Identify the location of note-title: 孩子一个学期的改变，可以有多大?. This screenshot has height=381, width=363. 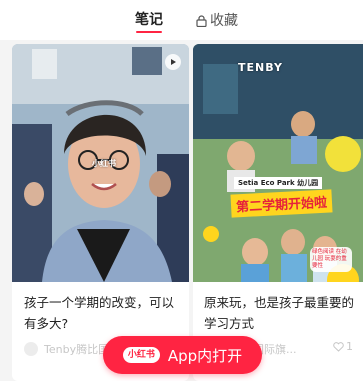
(99, 313).